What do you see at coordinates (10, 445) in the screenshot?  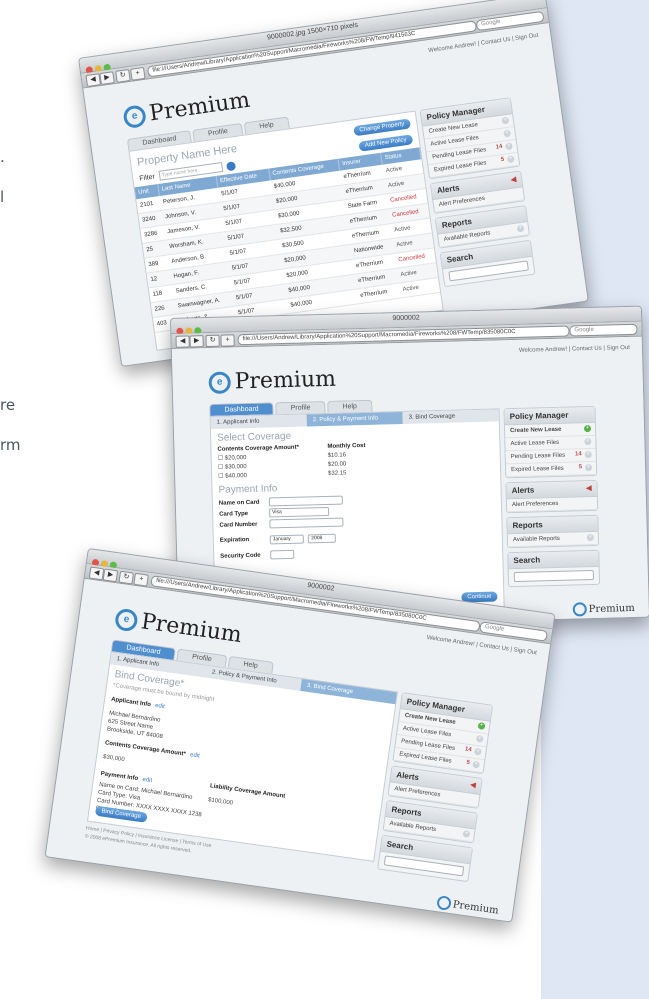 I see `side-text-fragment: rm` at bounding box center [10, 445].